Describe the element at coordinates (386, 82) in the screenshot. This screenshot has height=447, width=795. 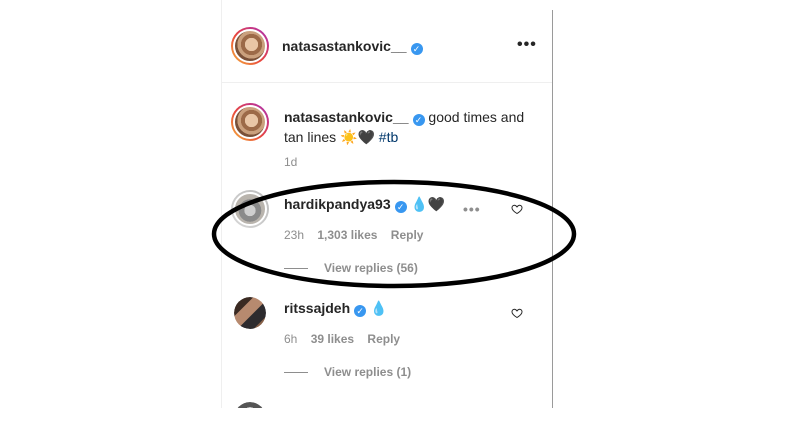
I see `header-divider` at that location.